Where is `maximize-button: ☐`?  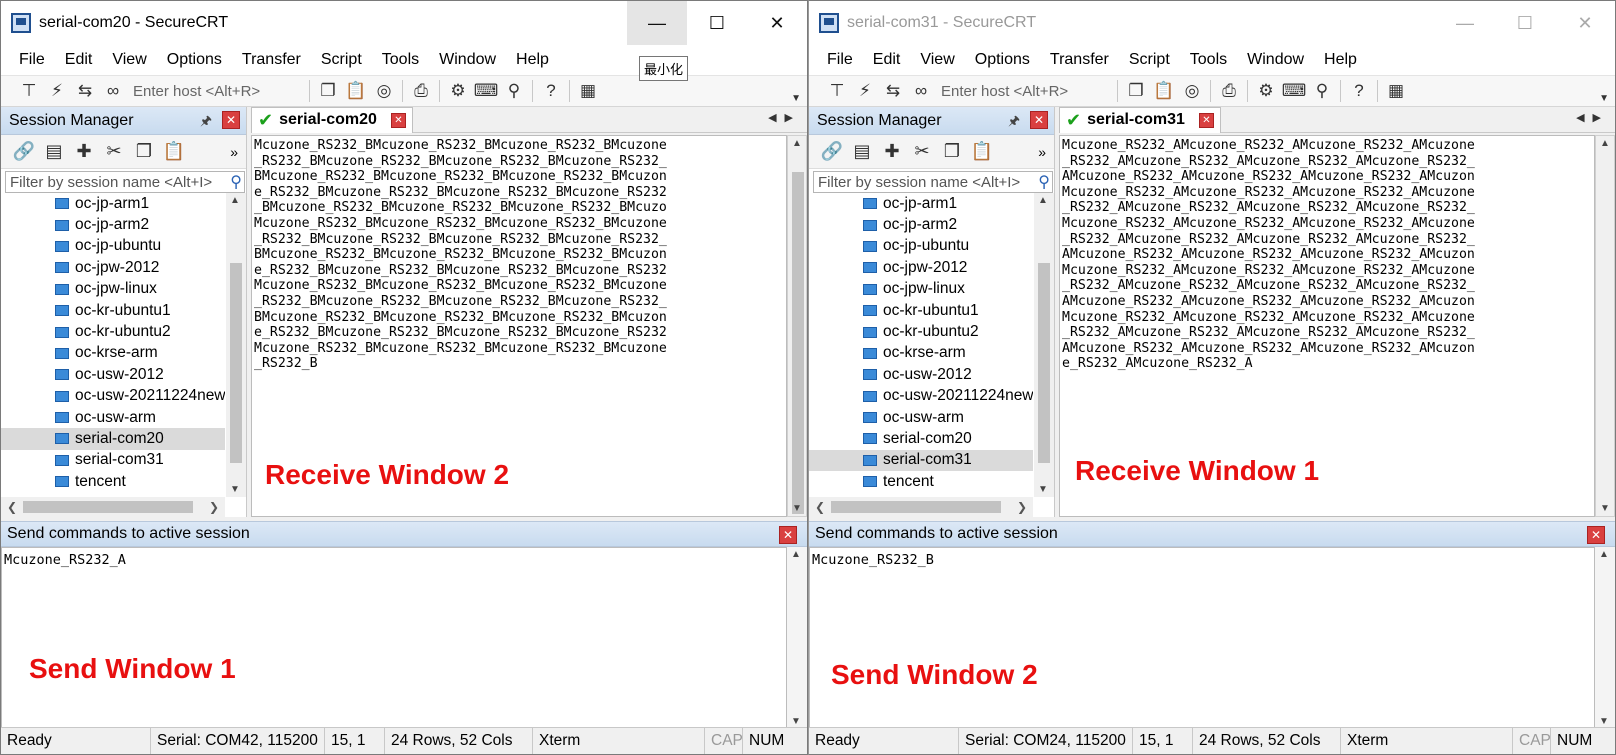 maximize-button: ☐ is located at coordinates (717, 23).